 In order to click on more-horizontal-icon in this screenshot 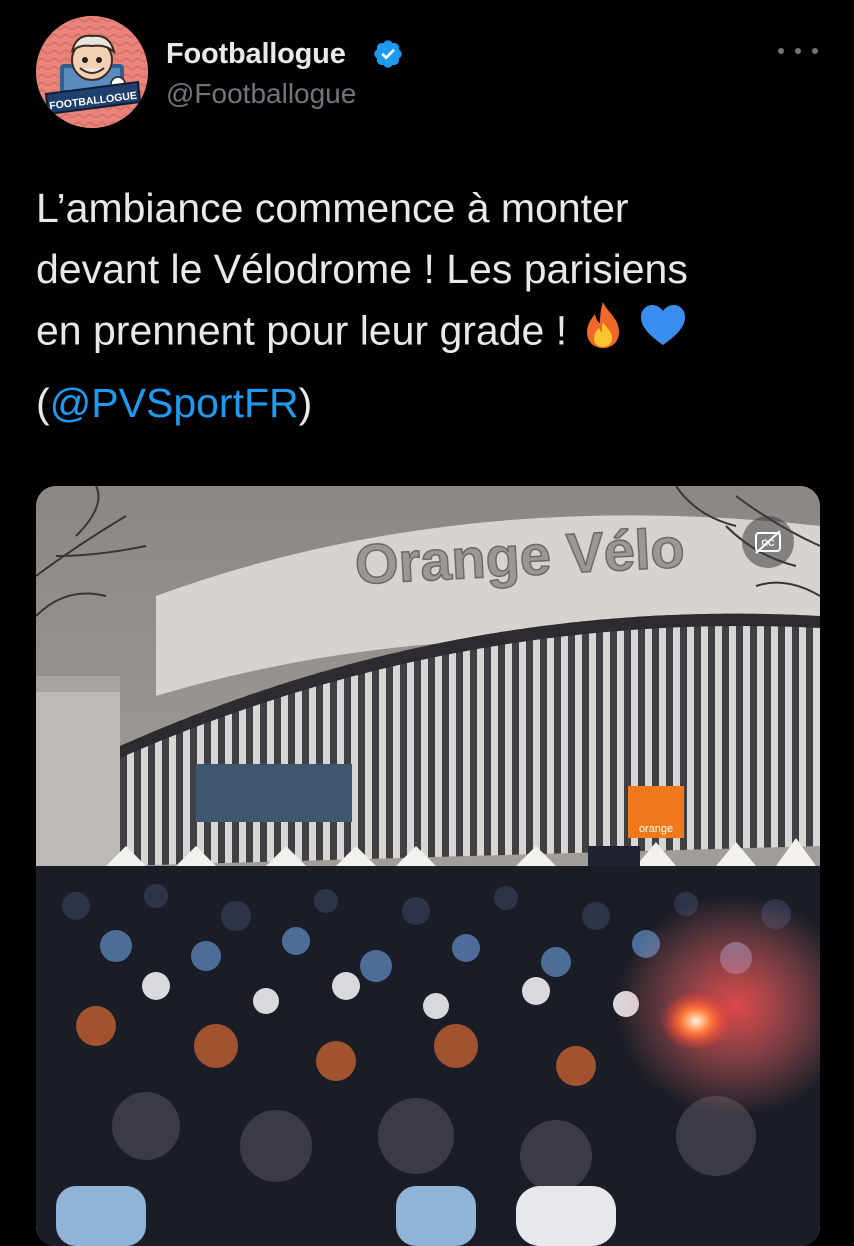, I will do `click(798, 51)`.